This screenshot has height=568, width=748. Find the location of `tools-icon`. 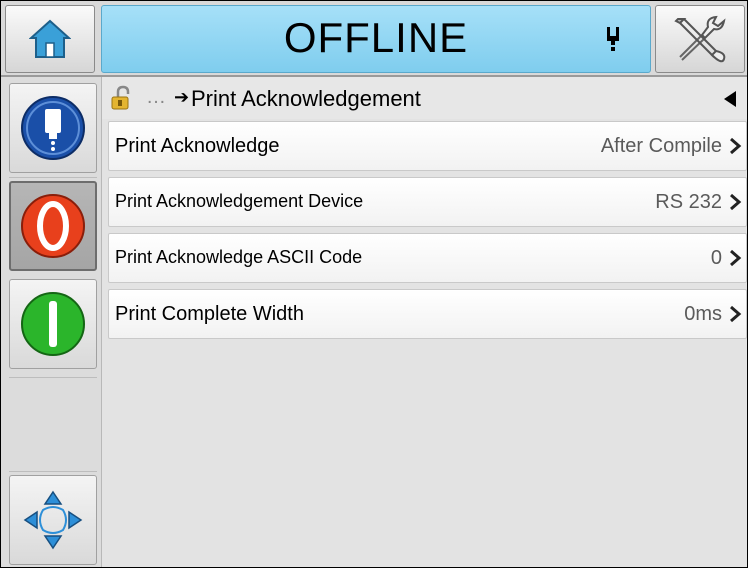

tools-icon is located at coordinates (700, 39).